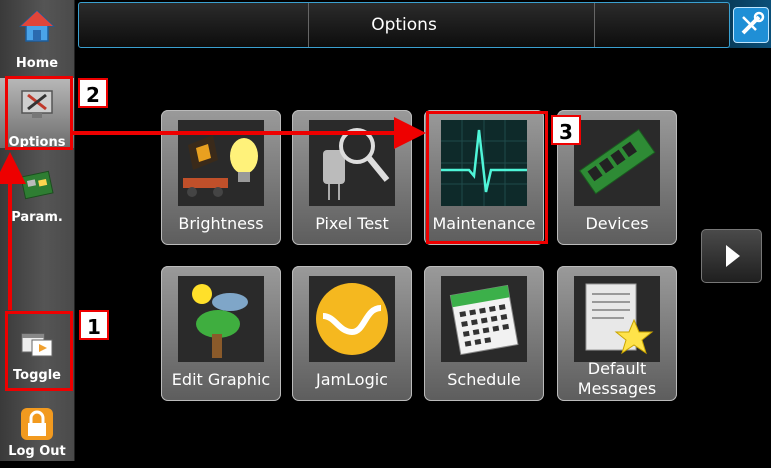  I want to click on callout-2: 2, so click(93, 93).